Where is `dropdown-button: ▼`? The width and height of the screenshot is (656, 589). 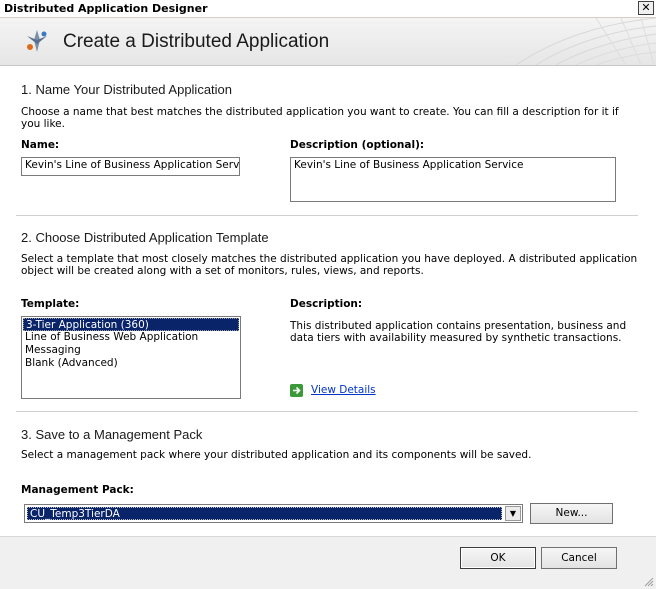 dropdown-button: ▼ is located at coordinates (513, 513).